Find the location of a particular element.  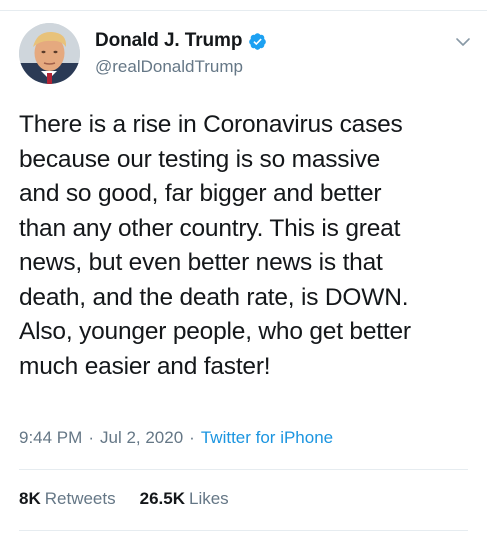

likes-stat: 26.5K Likes is located at coordinates (184, 499).